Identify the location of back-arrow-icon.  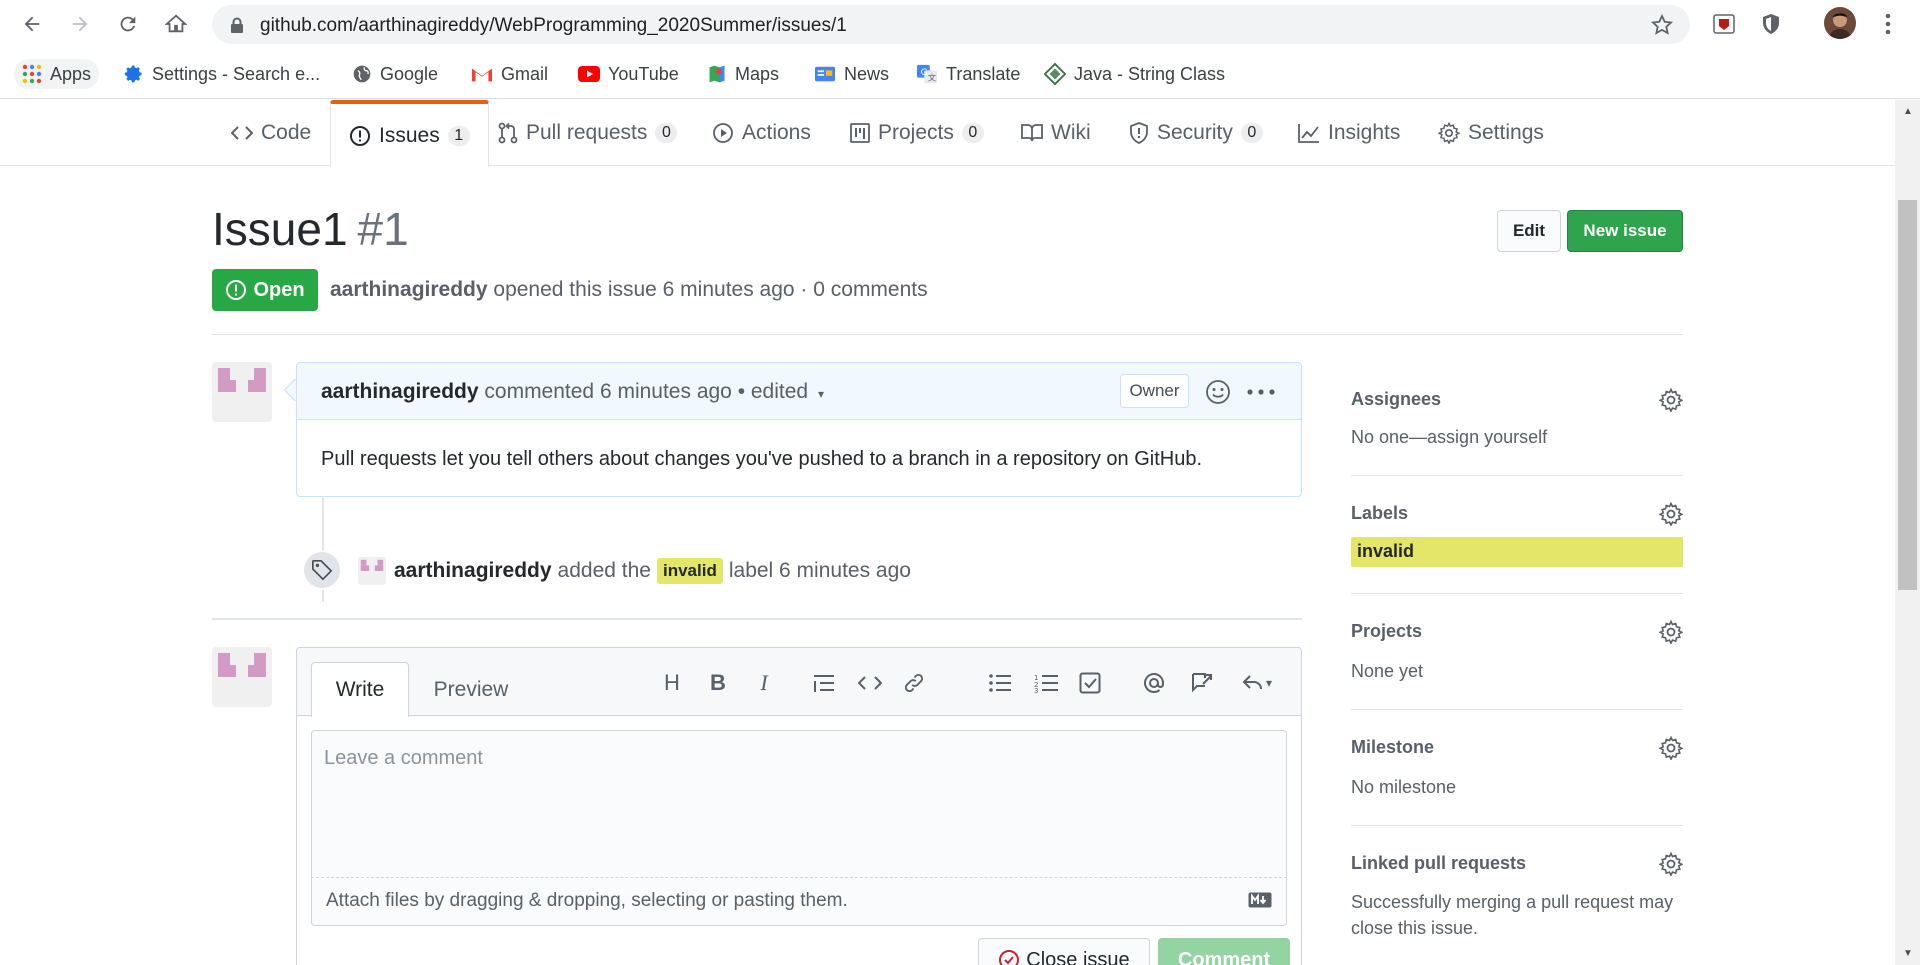
(32, 24).